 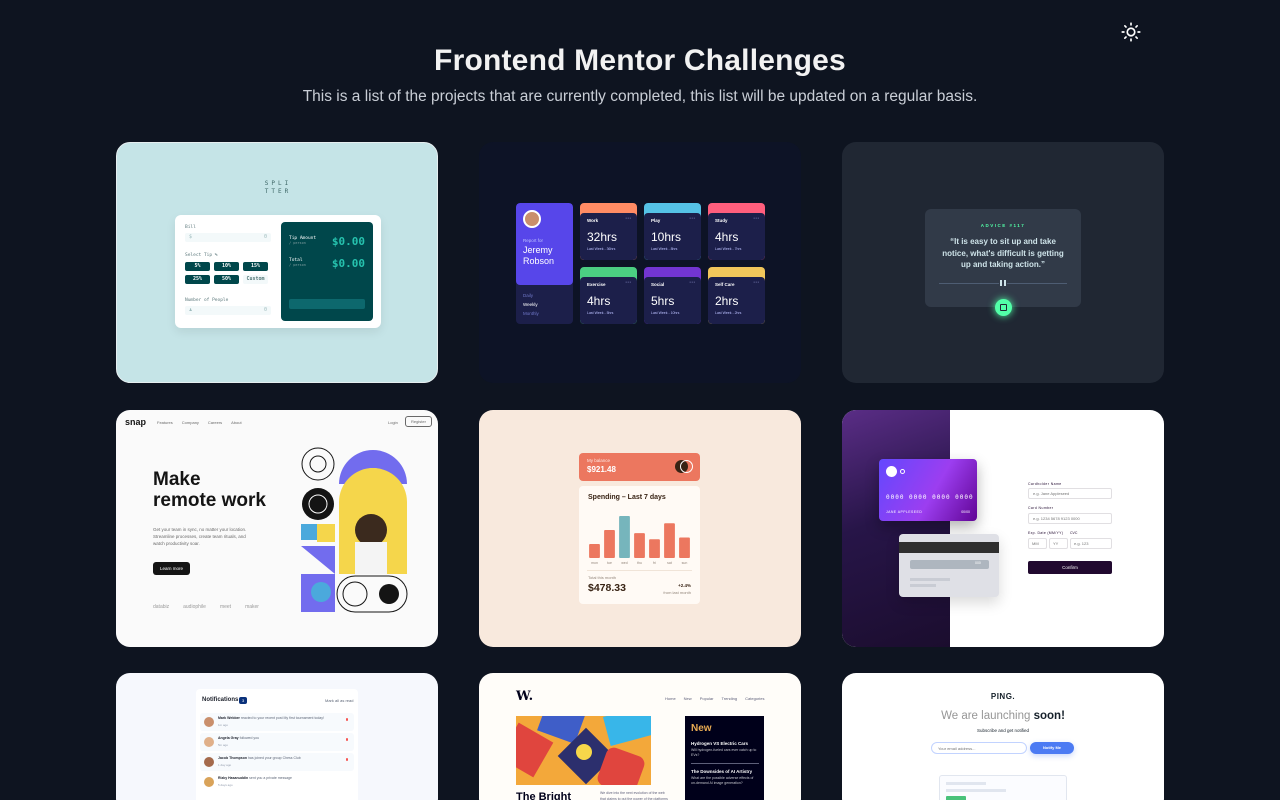 I want to click on snap-client-logo: maker, so click(x=252, y=607).